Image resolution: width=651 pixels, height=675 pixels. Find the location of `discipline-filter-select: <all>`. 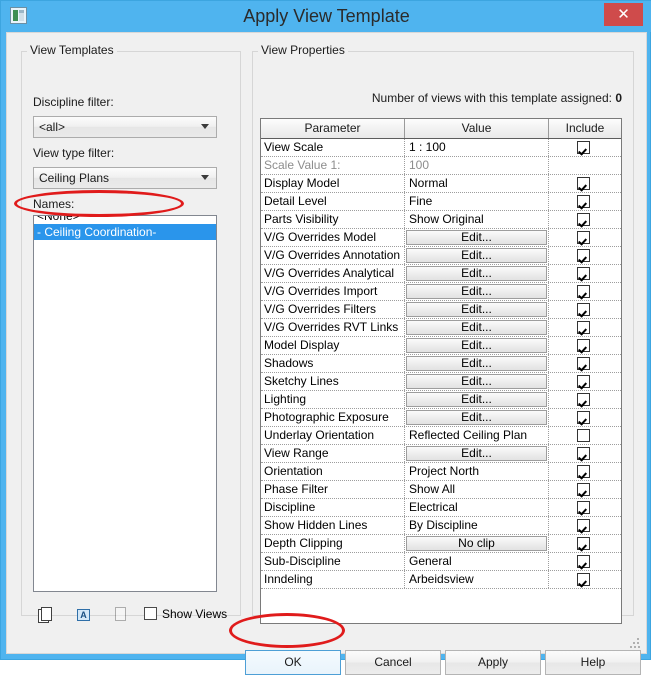

discipline-filter-select: <all> is located at coordinates (125, 127).